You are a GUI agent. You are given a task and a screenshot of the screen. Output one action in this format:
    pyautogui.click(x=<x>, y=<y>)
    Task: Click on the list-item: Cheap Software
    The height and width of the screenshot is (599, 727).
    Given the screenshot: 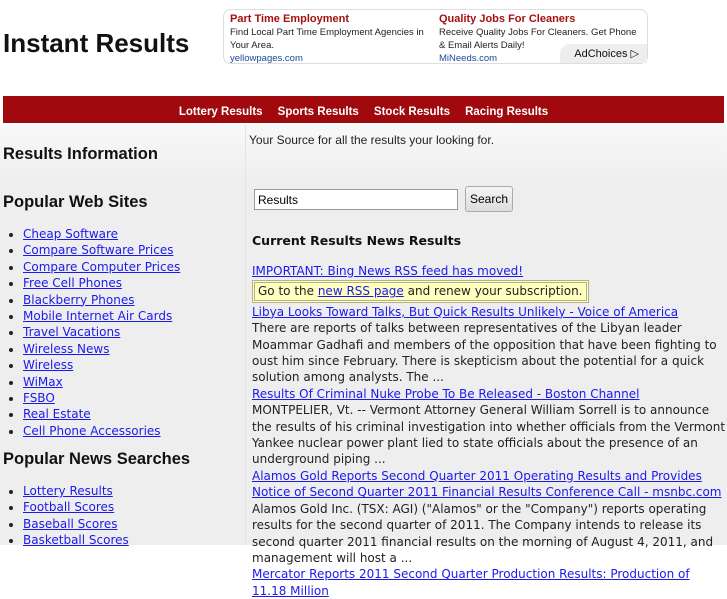 What is the action you would take?
    pyautogui.click(x=101, y=234)
    